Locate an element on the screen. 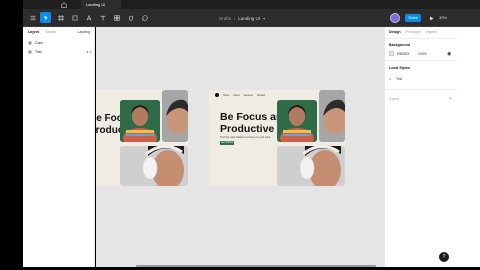  hero-headline-line2: Productive is located at coordinates (247, 129).